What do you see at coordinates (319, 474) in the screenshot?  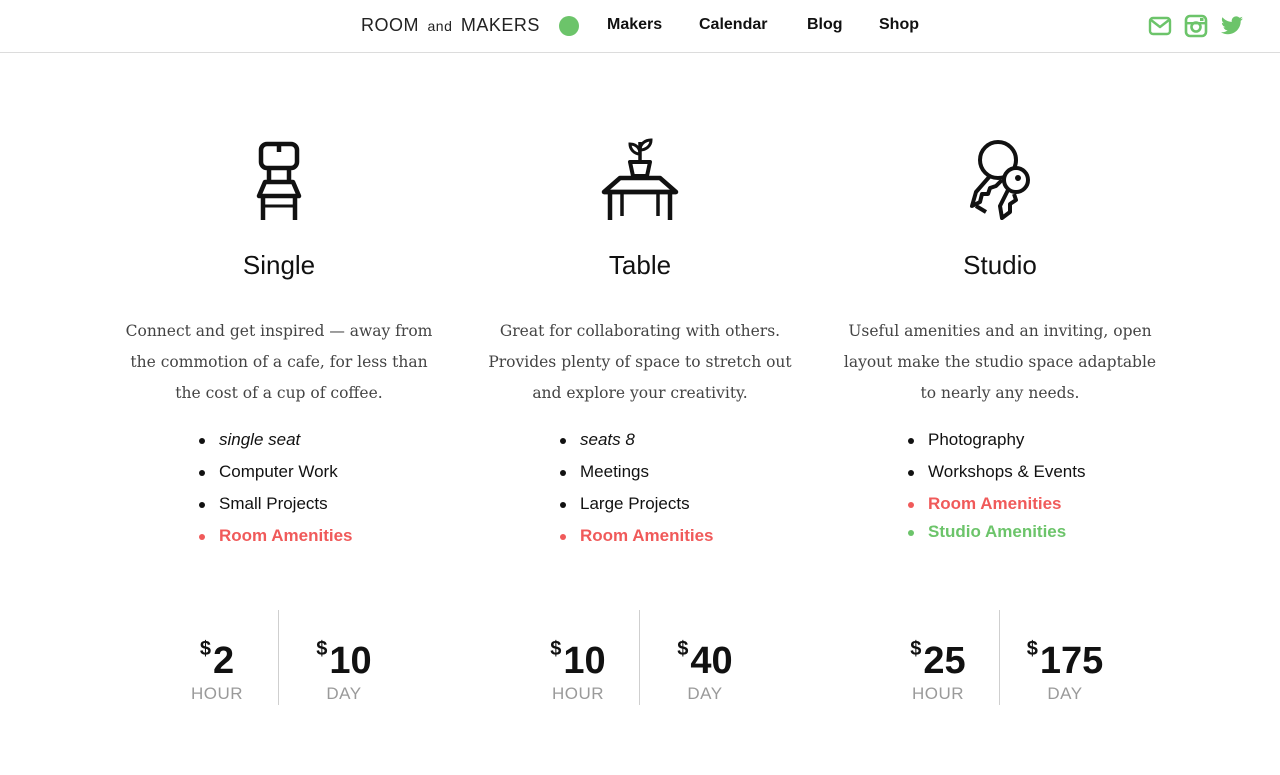 I see `feature-item: Computer Work` at bounding box center [319, 474].